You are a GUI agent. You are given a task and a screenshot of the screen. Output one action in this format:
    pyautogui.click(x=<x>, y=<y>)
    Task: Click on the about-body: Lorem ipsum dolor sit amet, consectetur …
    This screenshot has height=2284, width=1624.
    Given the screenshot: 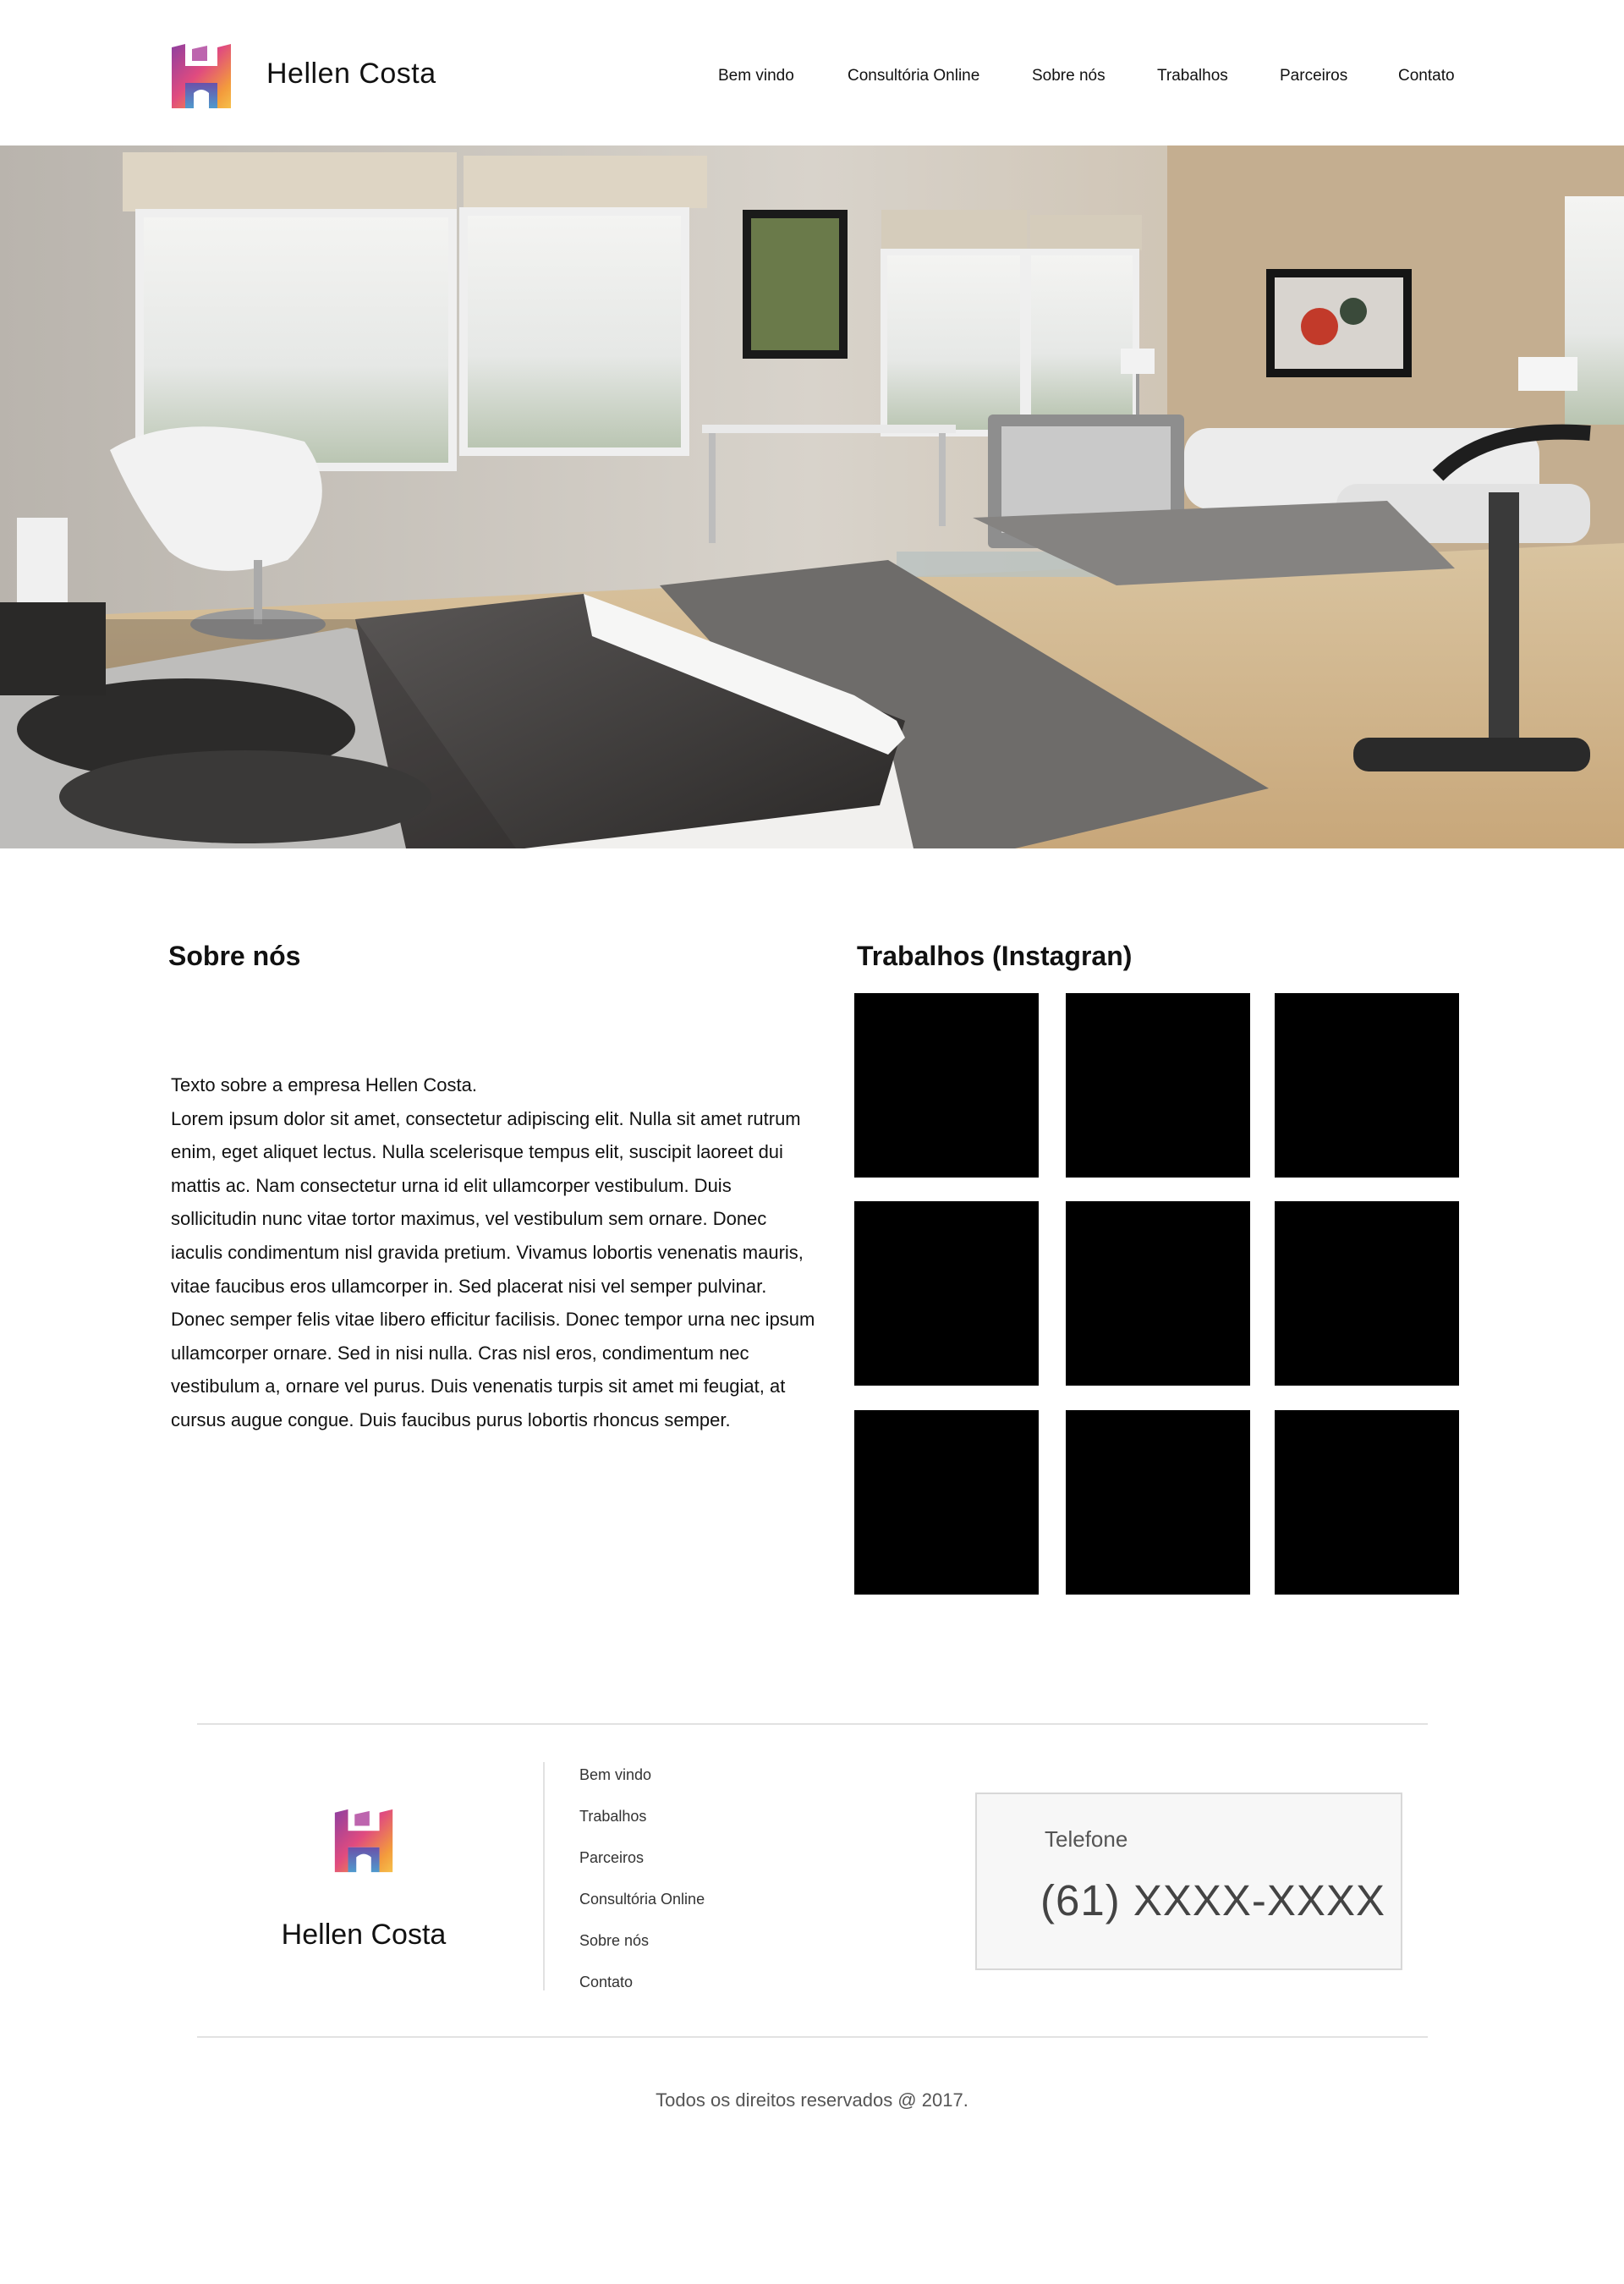 What is the action you would take?
    pyautogui.click(x=493, y=1269)
    